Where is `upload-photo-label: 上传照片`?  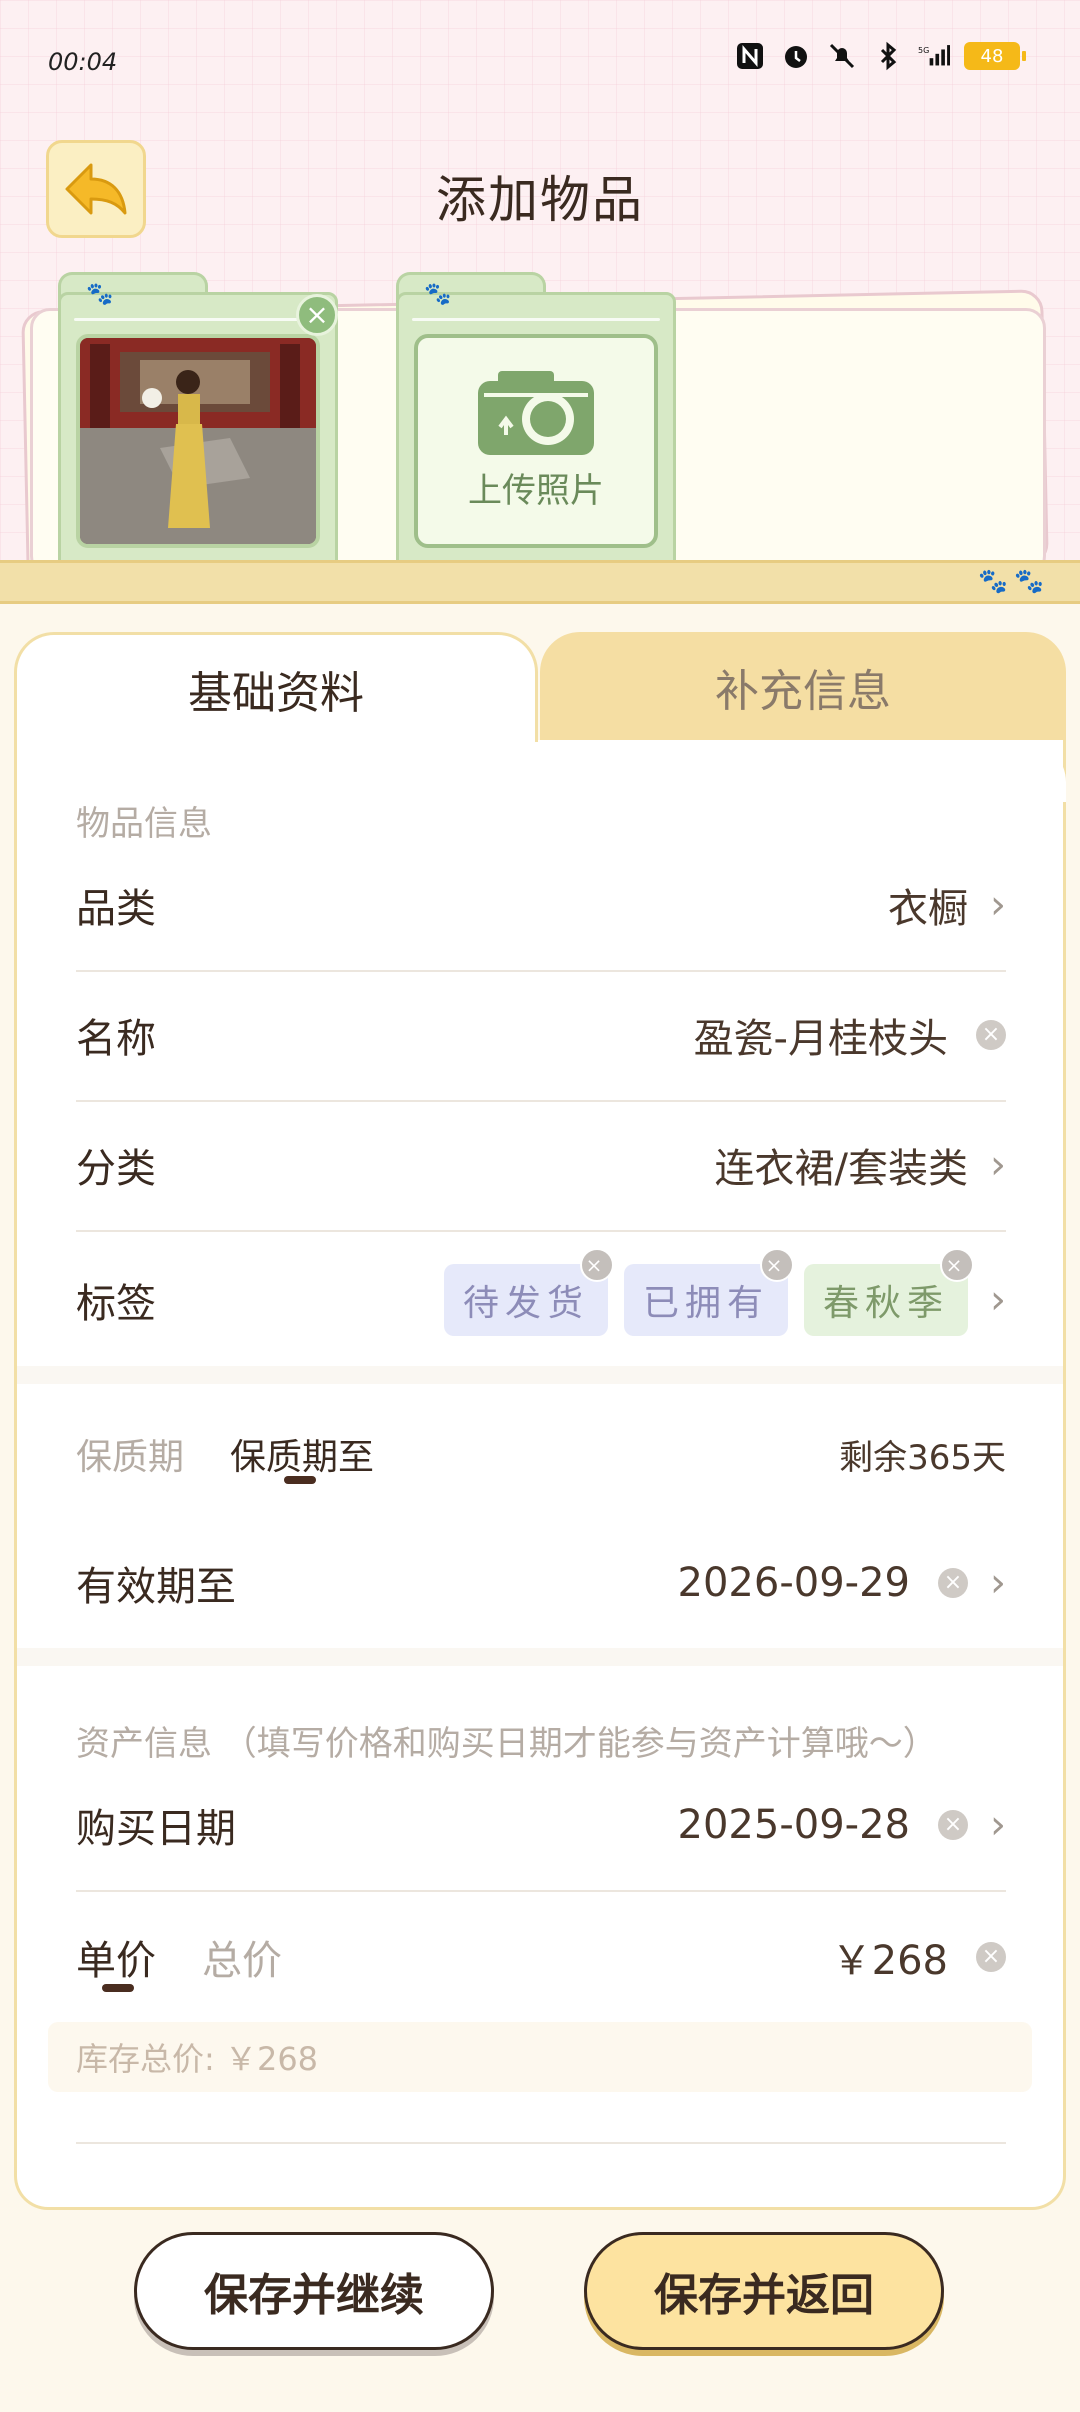 upload-photo-label: 上传照片 is located at coordinates (536, 490).